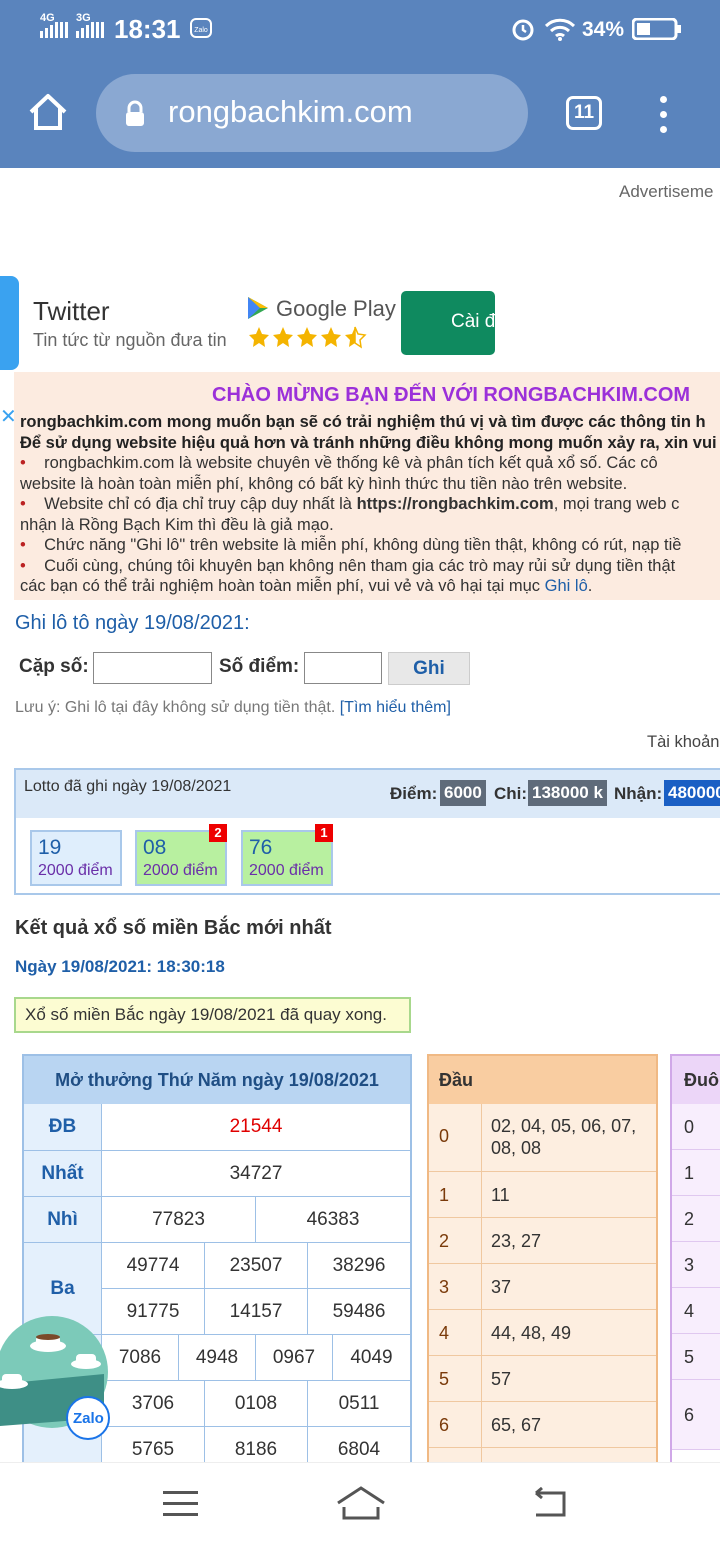  I want to click on results-table-title: Mở thưởng Thứ Năm ngày 19/08/2021, so click(217, 1080).